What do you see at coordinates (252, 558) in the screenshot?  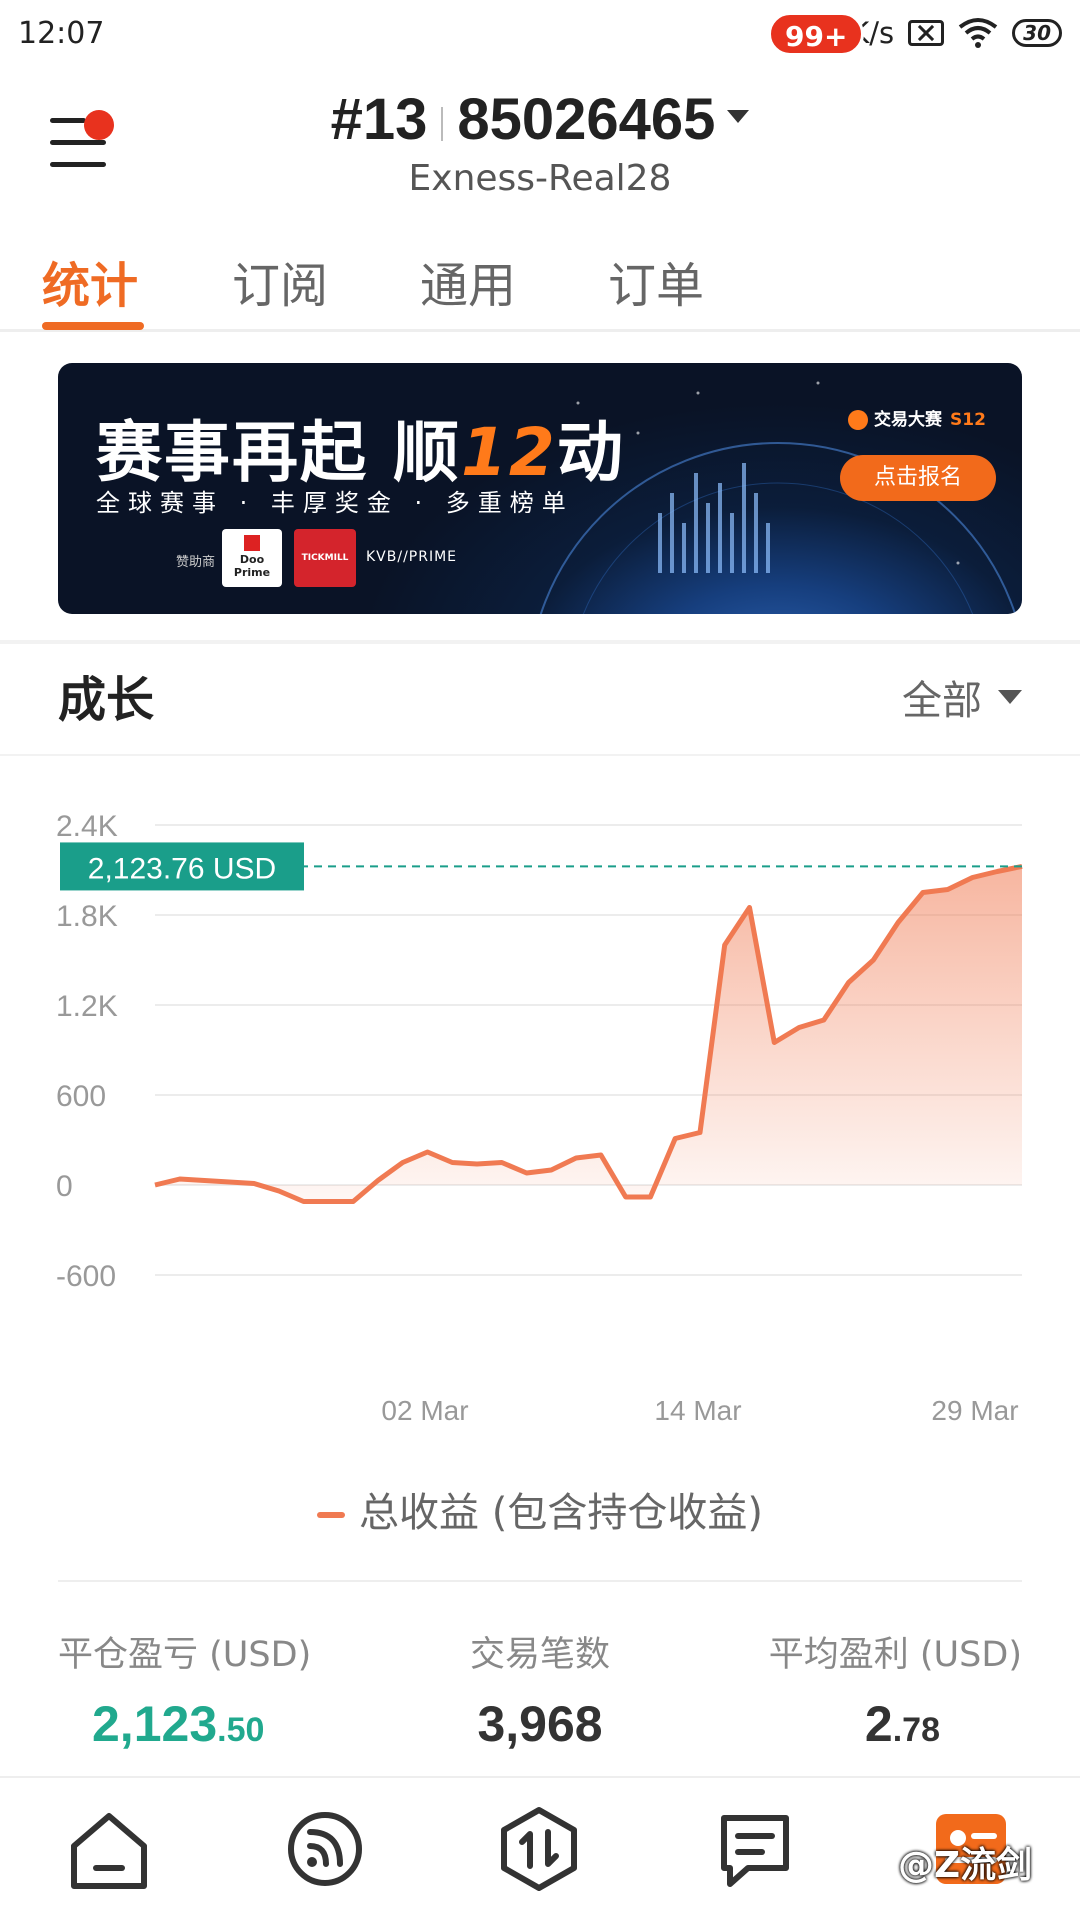 I see `sponsor-logo-doo: Doo Prime` at bounding box center [252, 558].